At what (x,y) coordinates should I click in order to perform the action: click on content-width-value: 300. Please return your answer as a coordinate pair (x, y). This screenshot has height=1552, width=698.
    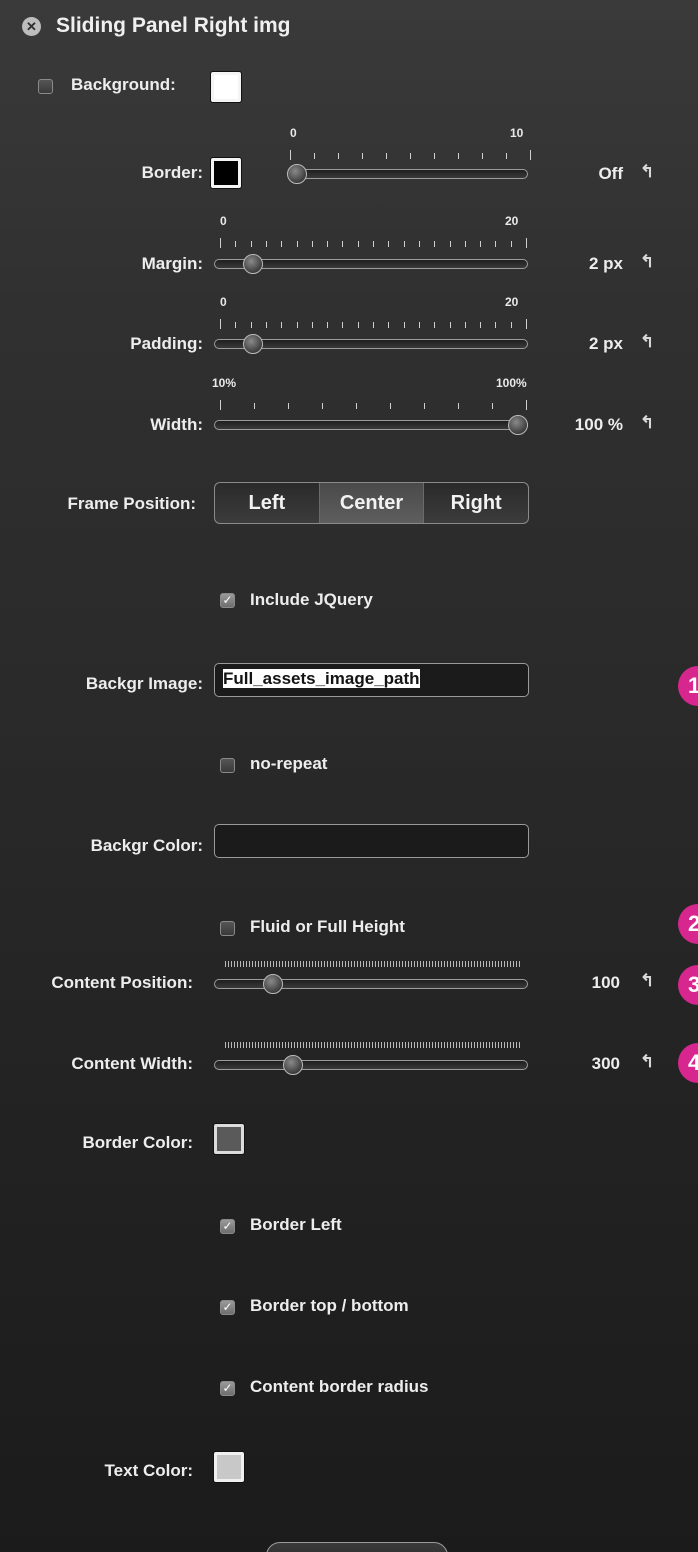
    Looking at the image, I should click on (605, 1063).